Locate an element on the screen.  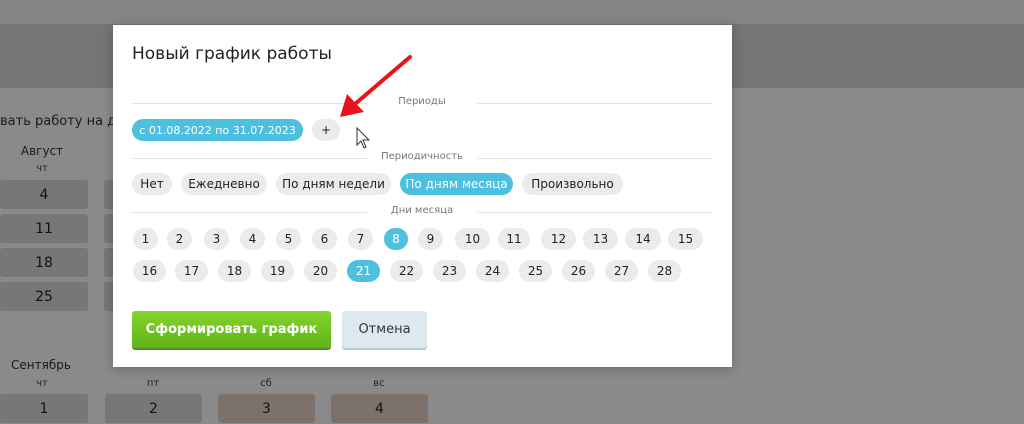
month-day-chip: 9 is located at coordinates (430, 239).